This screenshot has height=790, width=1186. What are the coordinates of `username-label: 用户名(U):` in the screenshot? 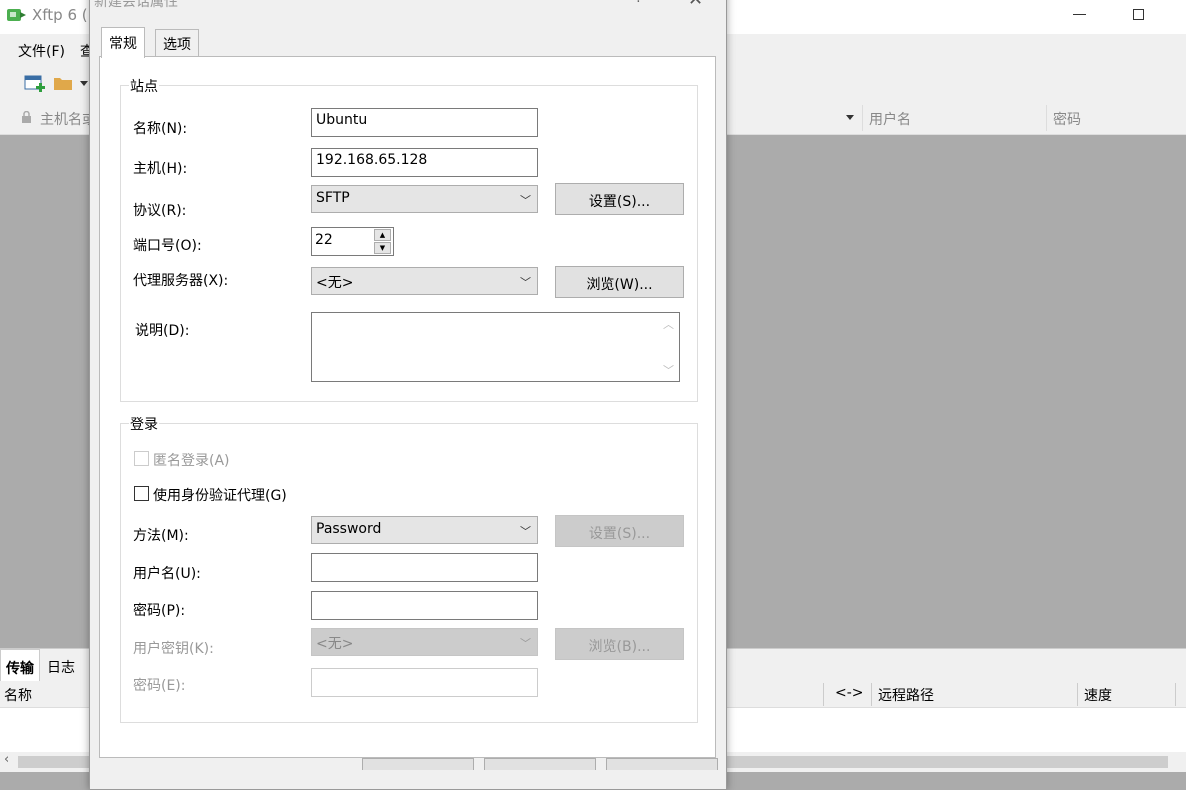 It's located at (167, 574).